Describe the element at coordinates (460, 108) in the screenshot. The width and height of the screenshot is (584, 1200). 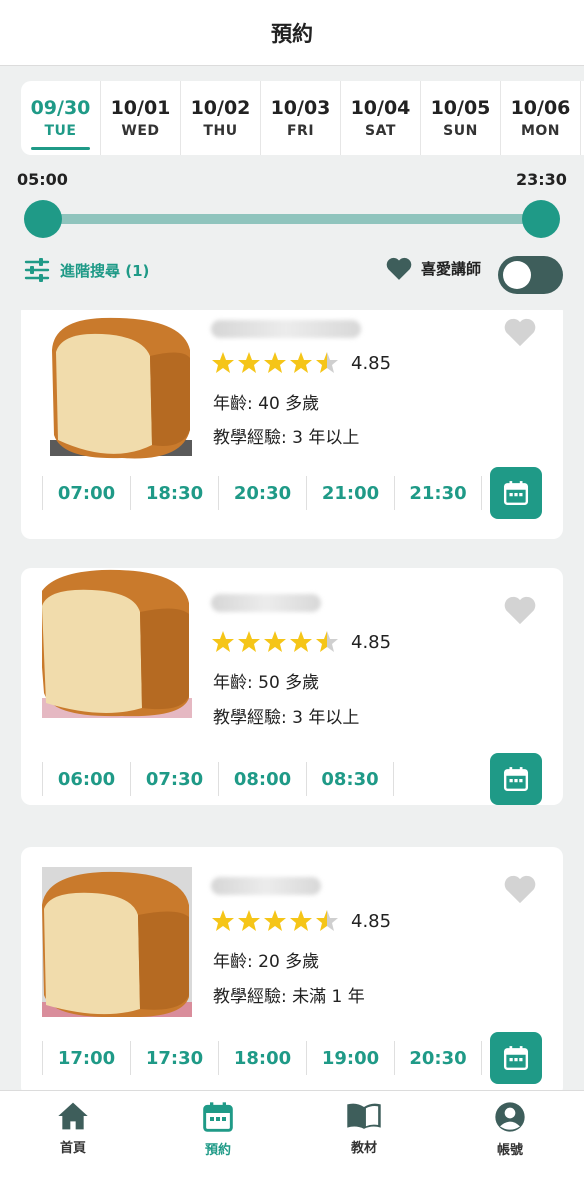
I see `date-tab-date: 10/05` at that location.